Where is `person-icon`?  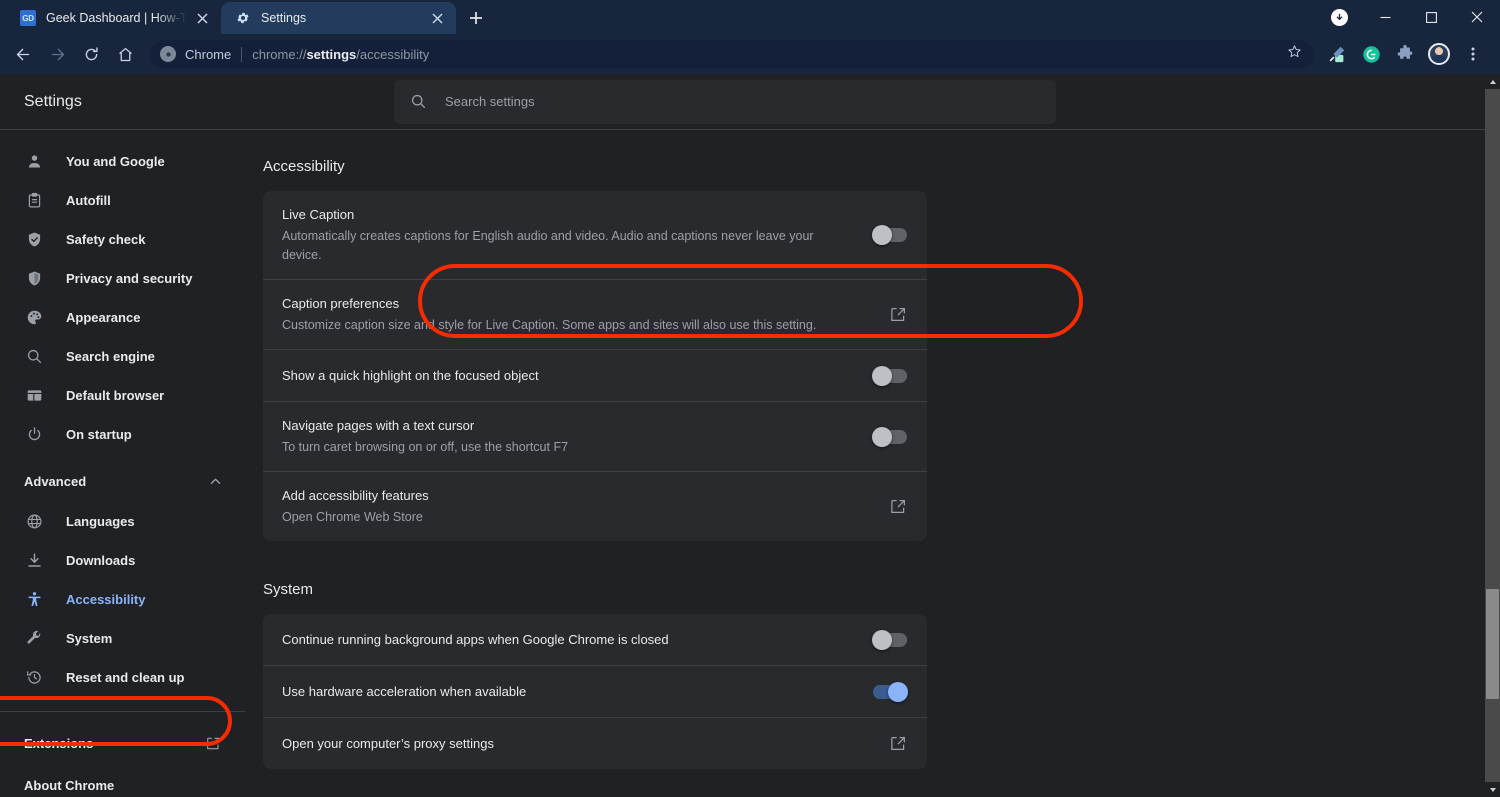 person-icon is located at coordinates (34, 162).